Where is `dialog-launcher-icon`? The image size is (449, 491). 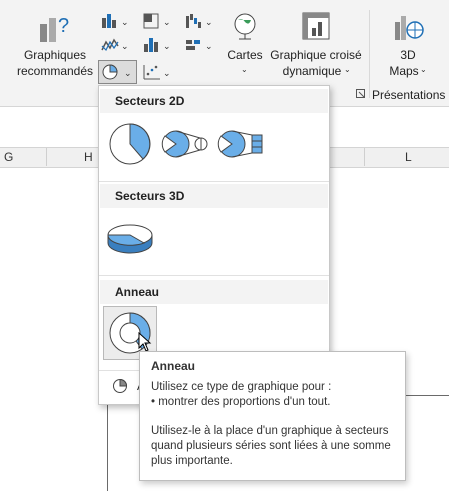 dialog-launcher-icon is located at coordinates (361, 94).